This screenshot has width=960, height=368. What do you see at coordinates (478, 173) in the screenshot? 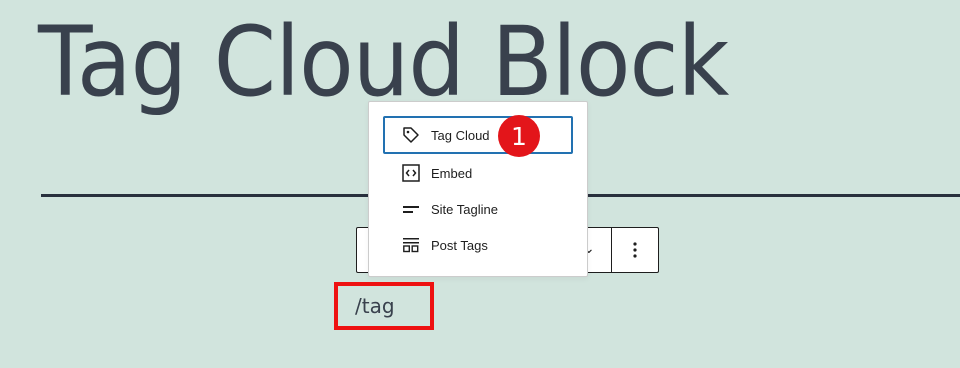
I see `menu-item-embed: Embed` at bounding box center [478, 173].